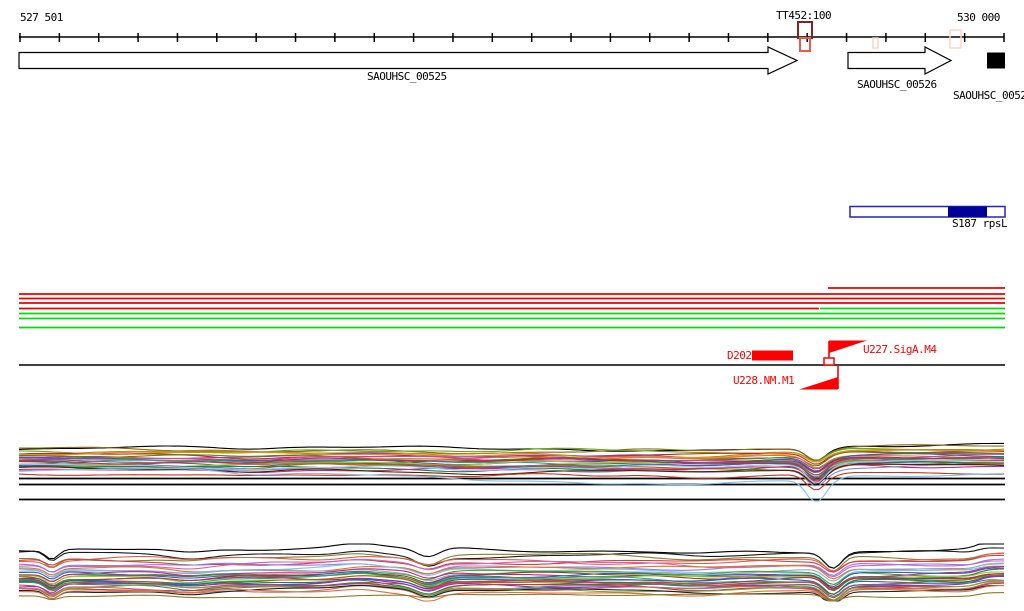  What do you see at coordinates (900, 349) in the screenshot?
I see `promoter-label-u227: U227.SigA.M4` at bounding box center [900, 349].